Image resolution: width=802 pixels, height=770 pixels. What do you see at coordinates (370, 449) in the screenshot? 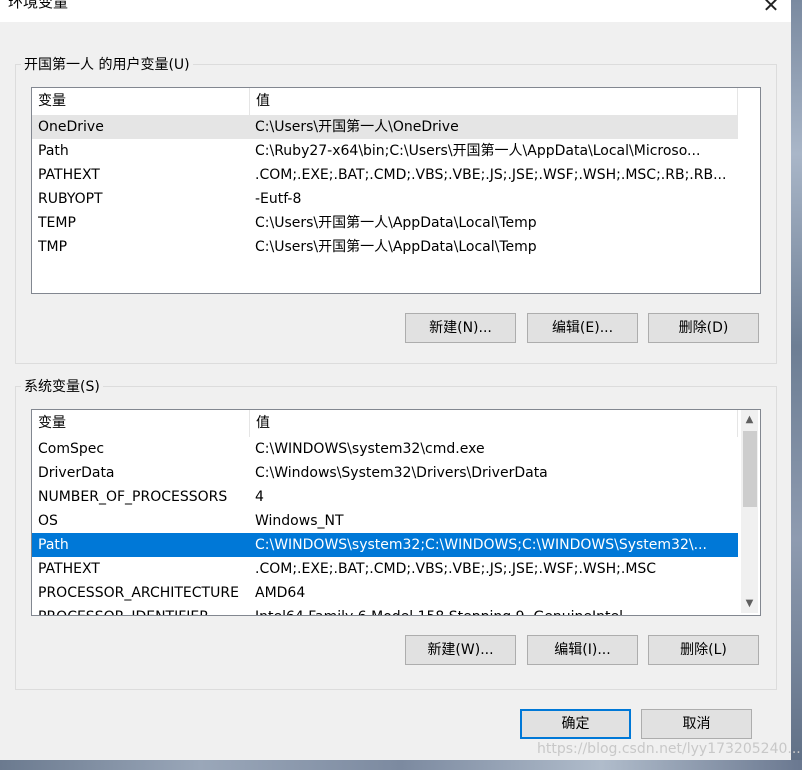
I see `variable-value: C:\WINDOWS\system32\cmd.exe` at bounding box center [370, 449].